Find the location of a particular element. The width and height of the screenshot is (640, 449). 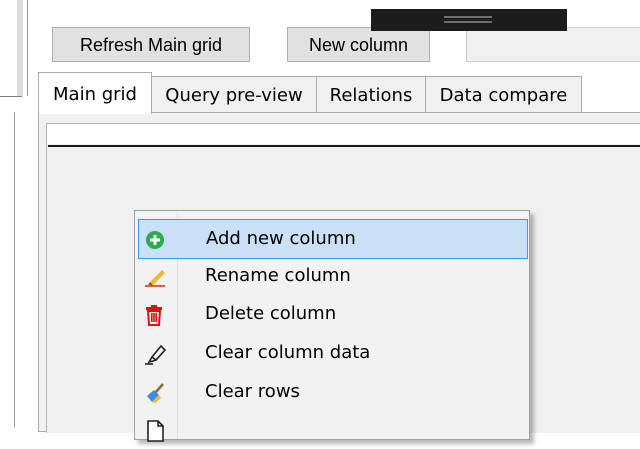

trash-icon is located at coordinates (156, 315).